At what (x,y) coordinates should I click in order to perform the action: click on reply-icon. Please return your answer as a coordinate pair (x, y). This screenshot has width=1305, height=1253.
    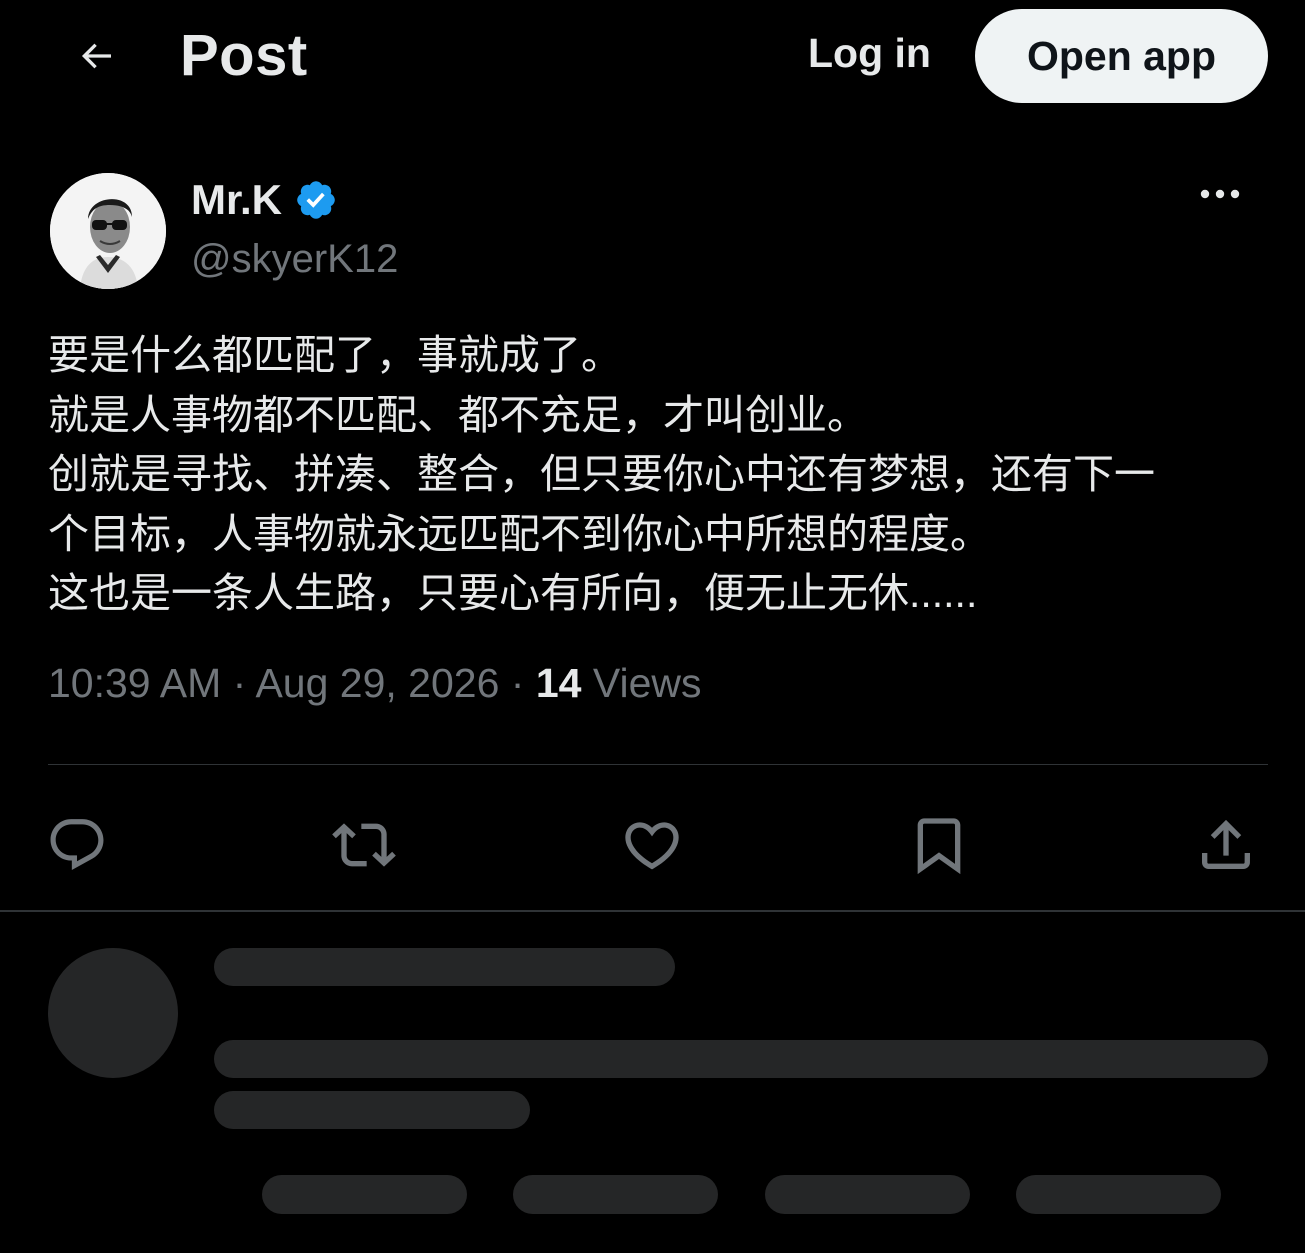
    Looking at the image, I should click on (77, 845).